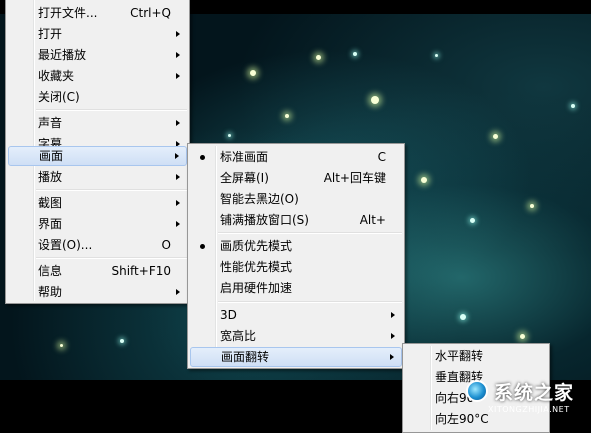 The height and width of the screenshot is (433, 591). I want to click on menu-item-flip-horizontal: 水平翻转, so click(476, 356).